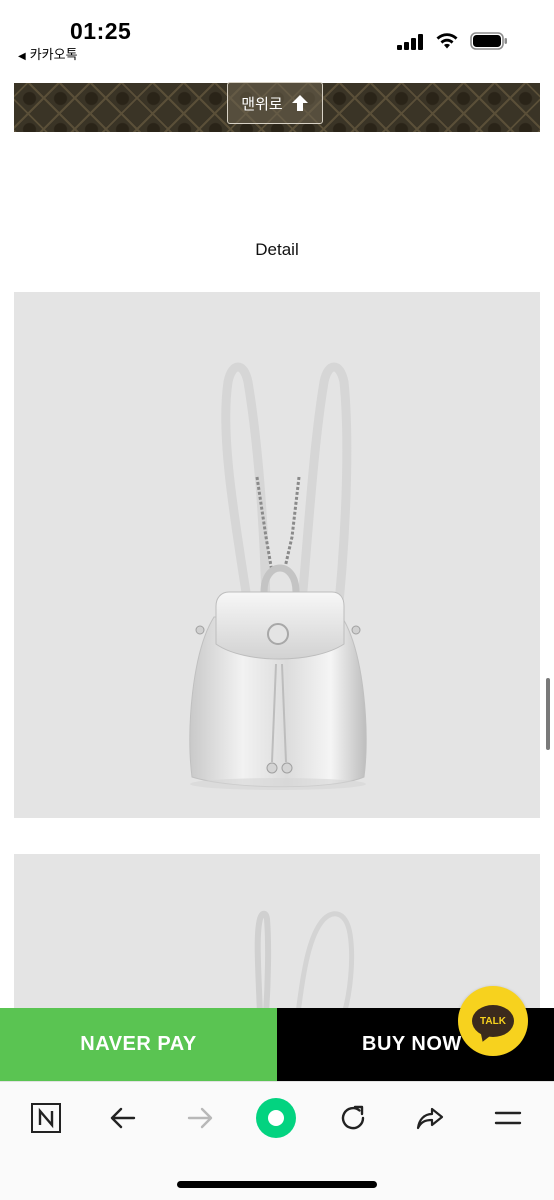 The height and width of the screenshot is (1200, 554). What do you see at coordinates (46, 1118) in the screenshot?
I see `naver-n-icon` at bounding box center [46, 1118].